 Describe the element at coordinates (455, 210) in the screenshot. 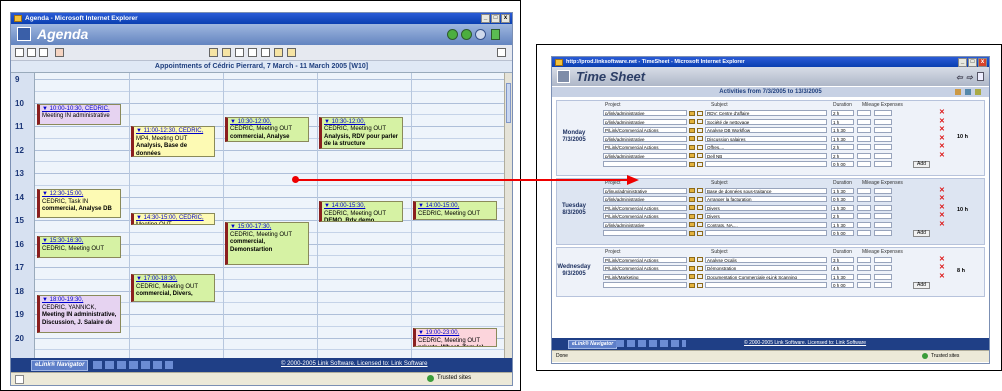

I see `calendar-event: ▼ 14:00-15:00, CEDRIC, Meeting OUT` at that location.